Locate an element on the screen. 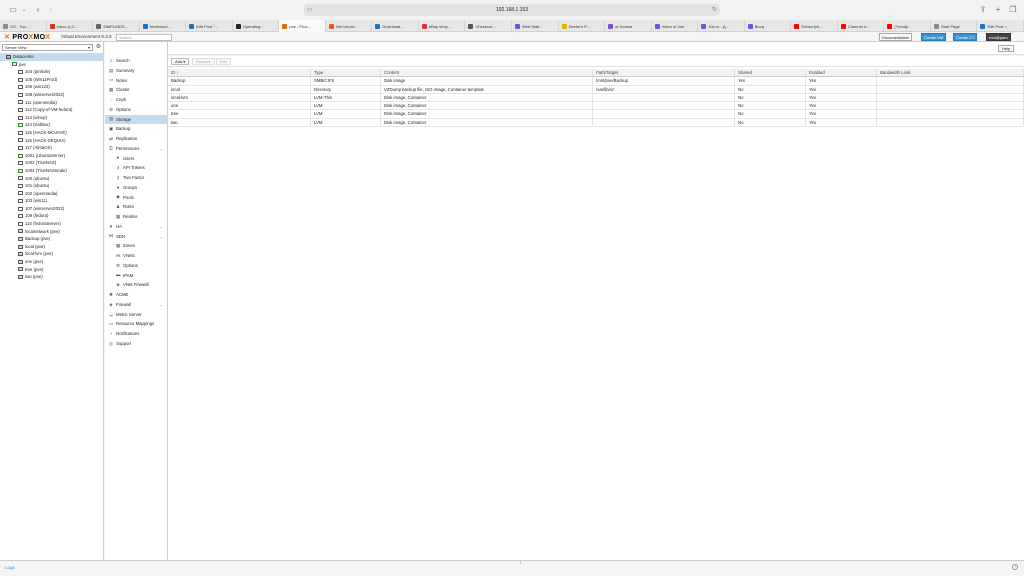 This screenshot has height=576, width=1024. tree-node: 1002 (TrueNAS) is located at coordinates (52, 163).